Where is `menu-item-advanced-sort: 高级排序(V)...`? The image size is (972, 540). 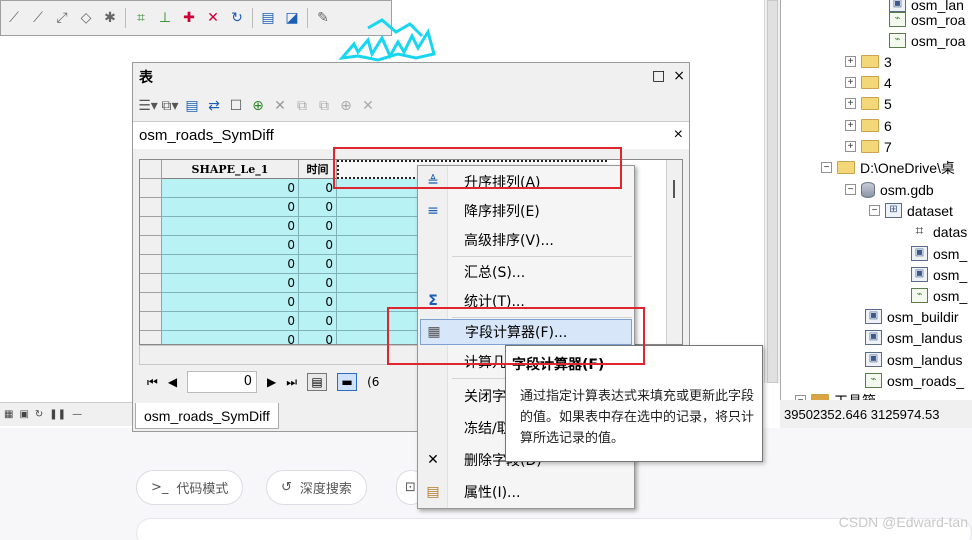 menu-item-advanced-sort: 高级排序(V)... is located at coordinates (526, 240).